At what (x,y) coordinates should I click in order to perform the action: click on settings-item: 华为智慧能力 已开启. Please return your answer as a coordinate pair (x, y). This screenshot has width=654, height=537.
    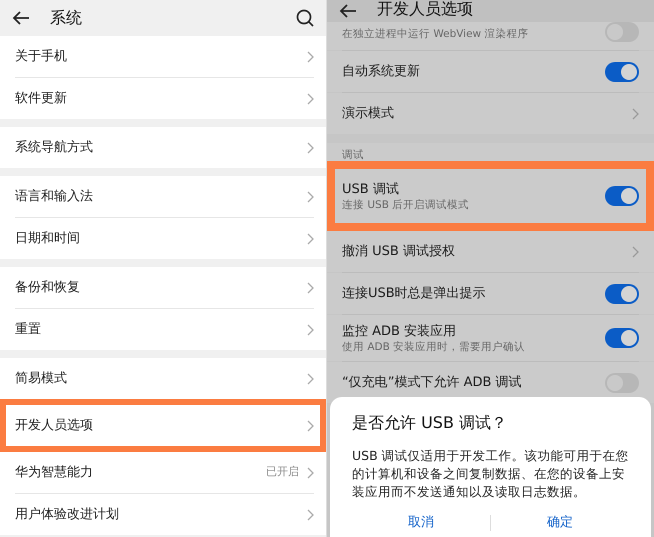
    Looking at the image, I should click on (163, 472).